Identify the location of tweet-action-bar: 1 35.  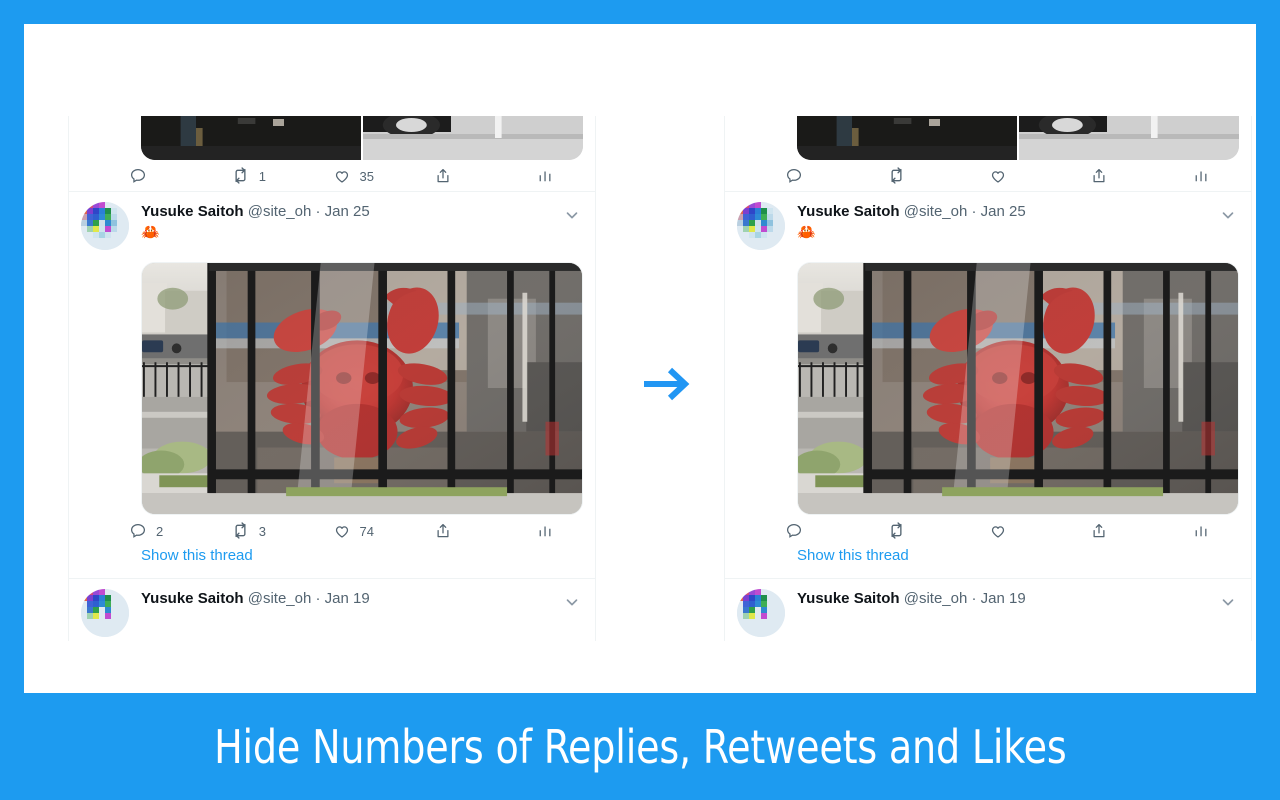
(341, 175).